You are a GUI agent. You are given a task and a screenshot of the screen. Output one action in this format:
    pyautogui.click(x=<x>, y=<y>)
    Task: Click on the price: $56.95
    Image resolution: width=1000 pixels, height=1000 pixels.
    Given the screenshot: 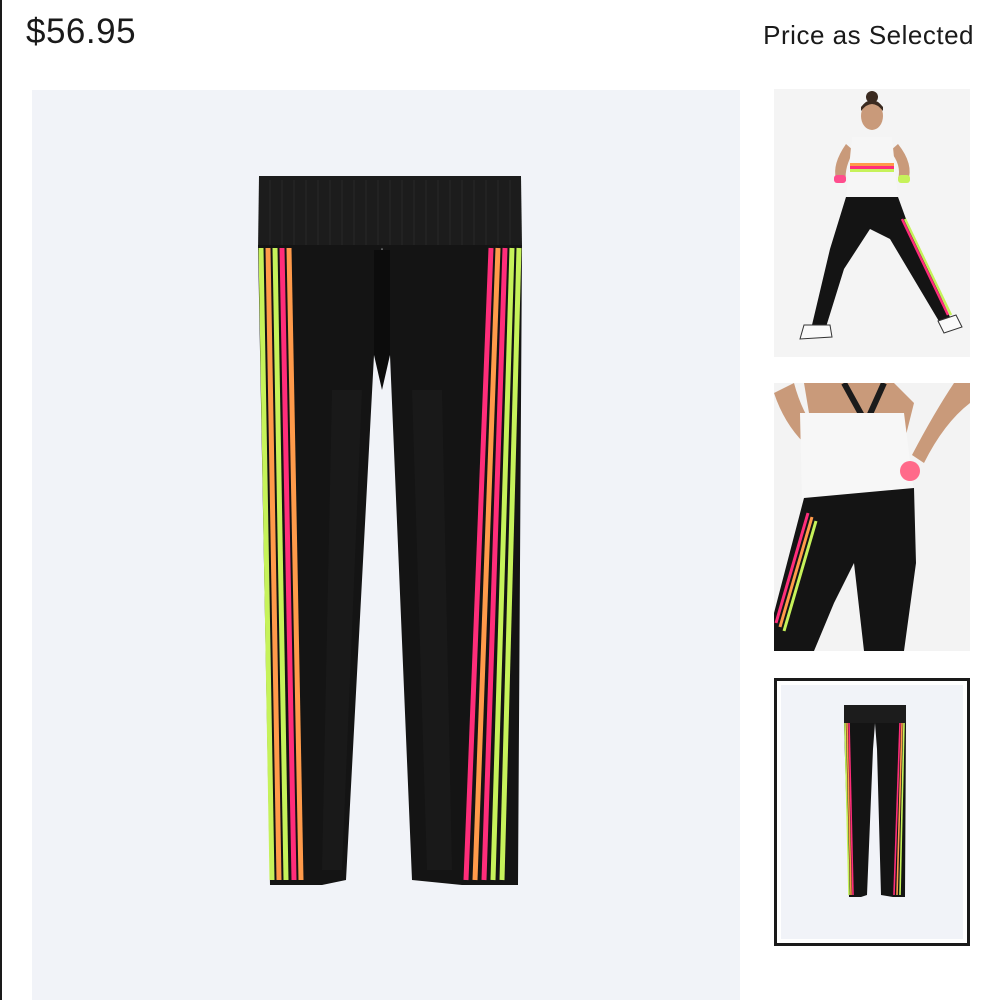 What is the action you would take?
    pyautogui.click(x=81, y=31)
    